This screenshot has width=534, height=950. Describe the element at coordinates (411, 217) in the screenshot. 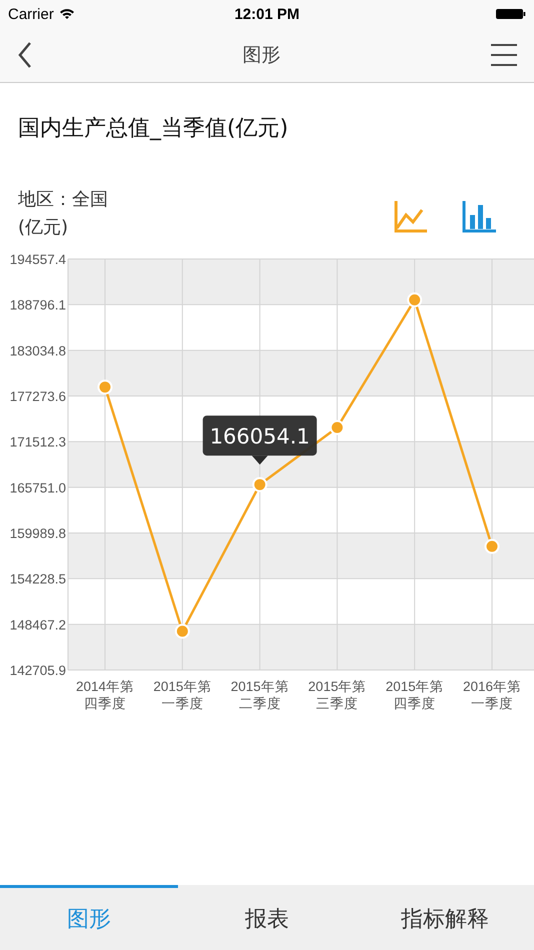

I see `line-chart-icon` at that location.